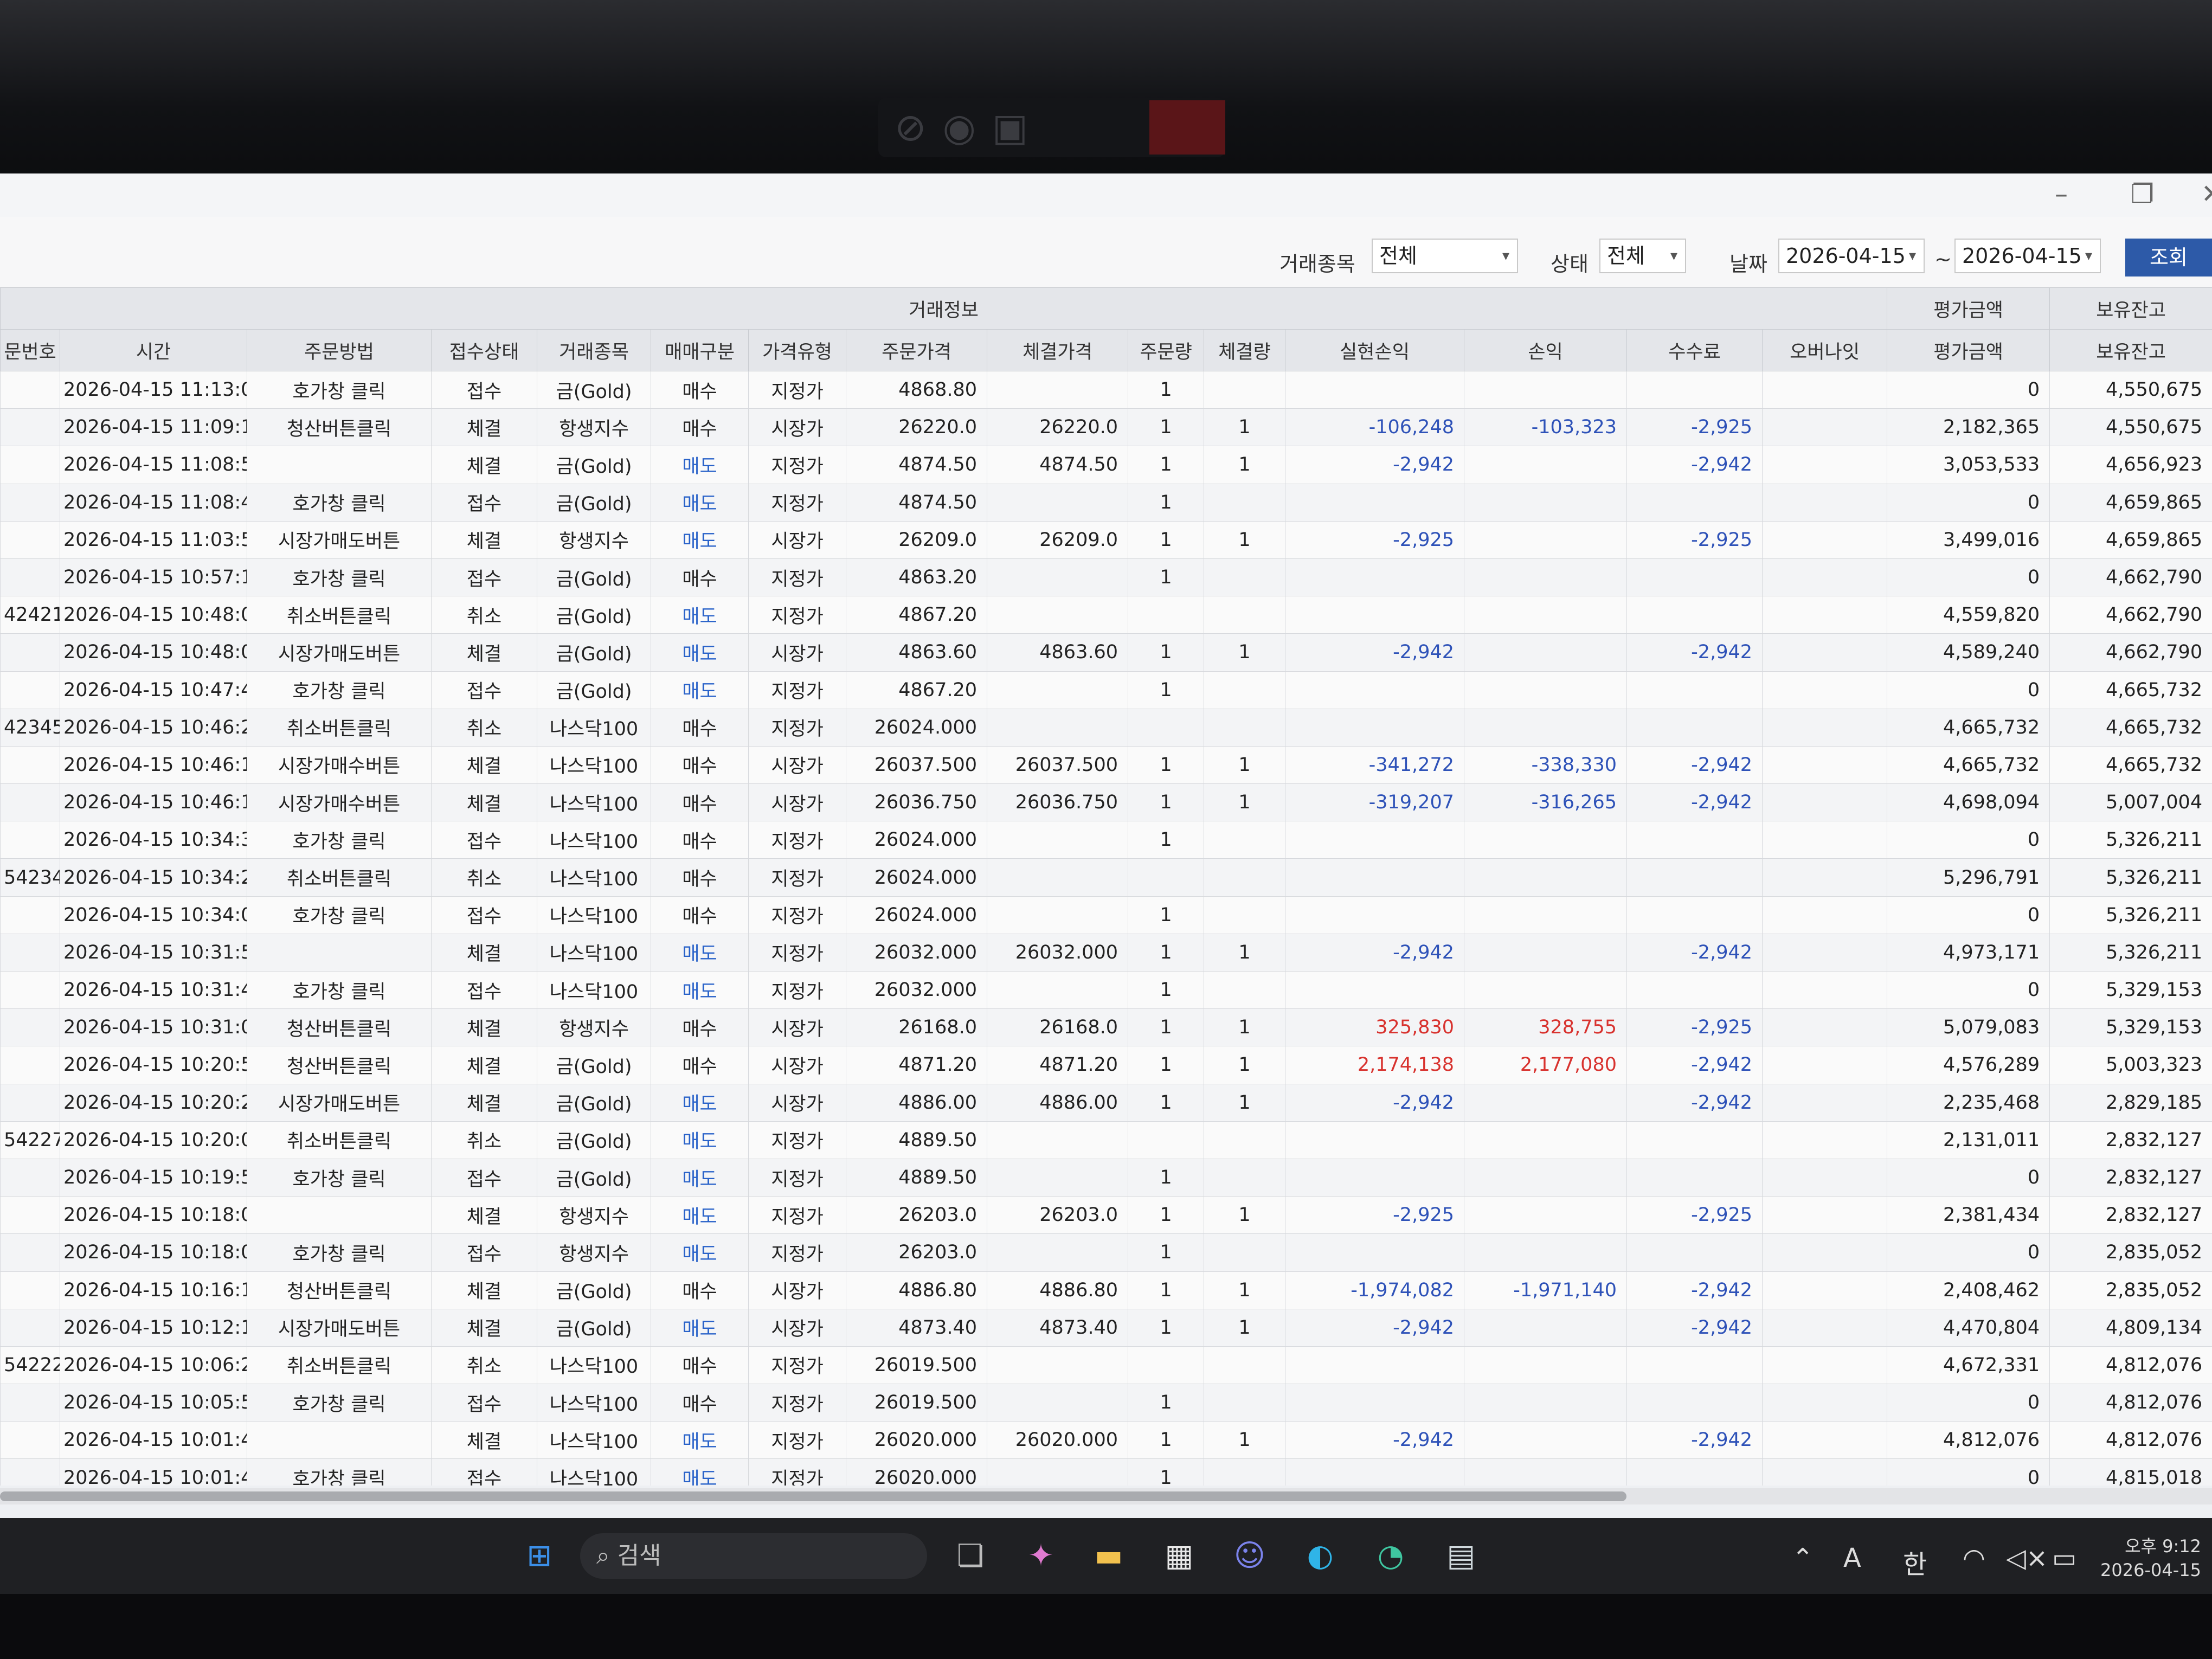  Describe the element at coordinates (594, 350) in the screenshot. I see `column-header-symbol: 거래종목` at that location.